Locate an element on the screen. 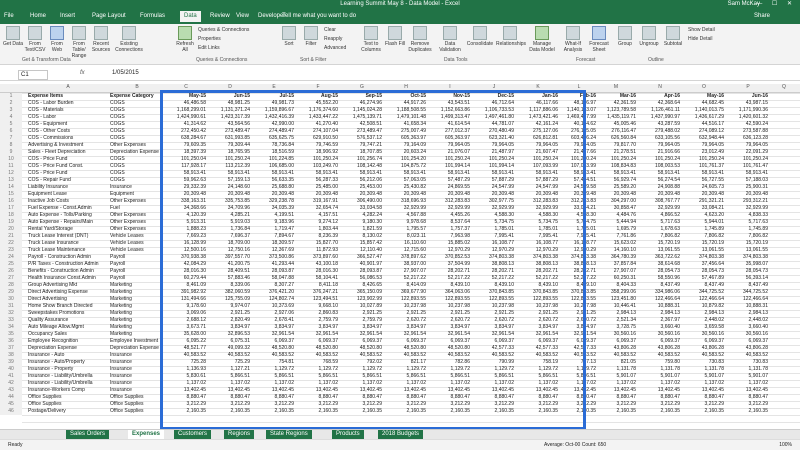 This screenshot has width=800, height=450. cell: Employee Recognition is located at coordinates (68, 341).